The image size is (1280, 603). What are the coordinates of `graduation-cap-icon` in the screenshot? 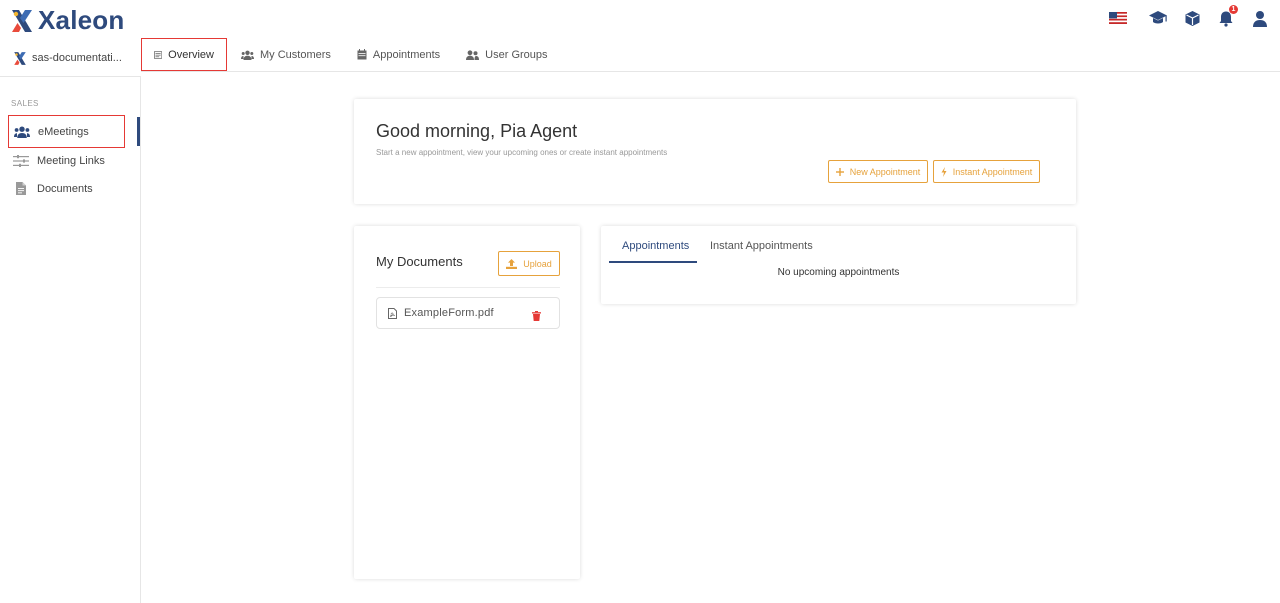 It's located at (1158, 18).